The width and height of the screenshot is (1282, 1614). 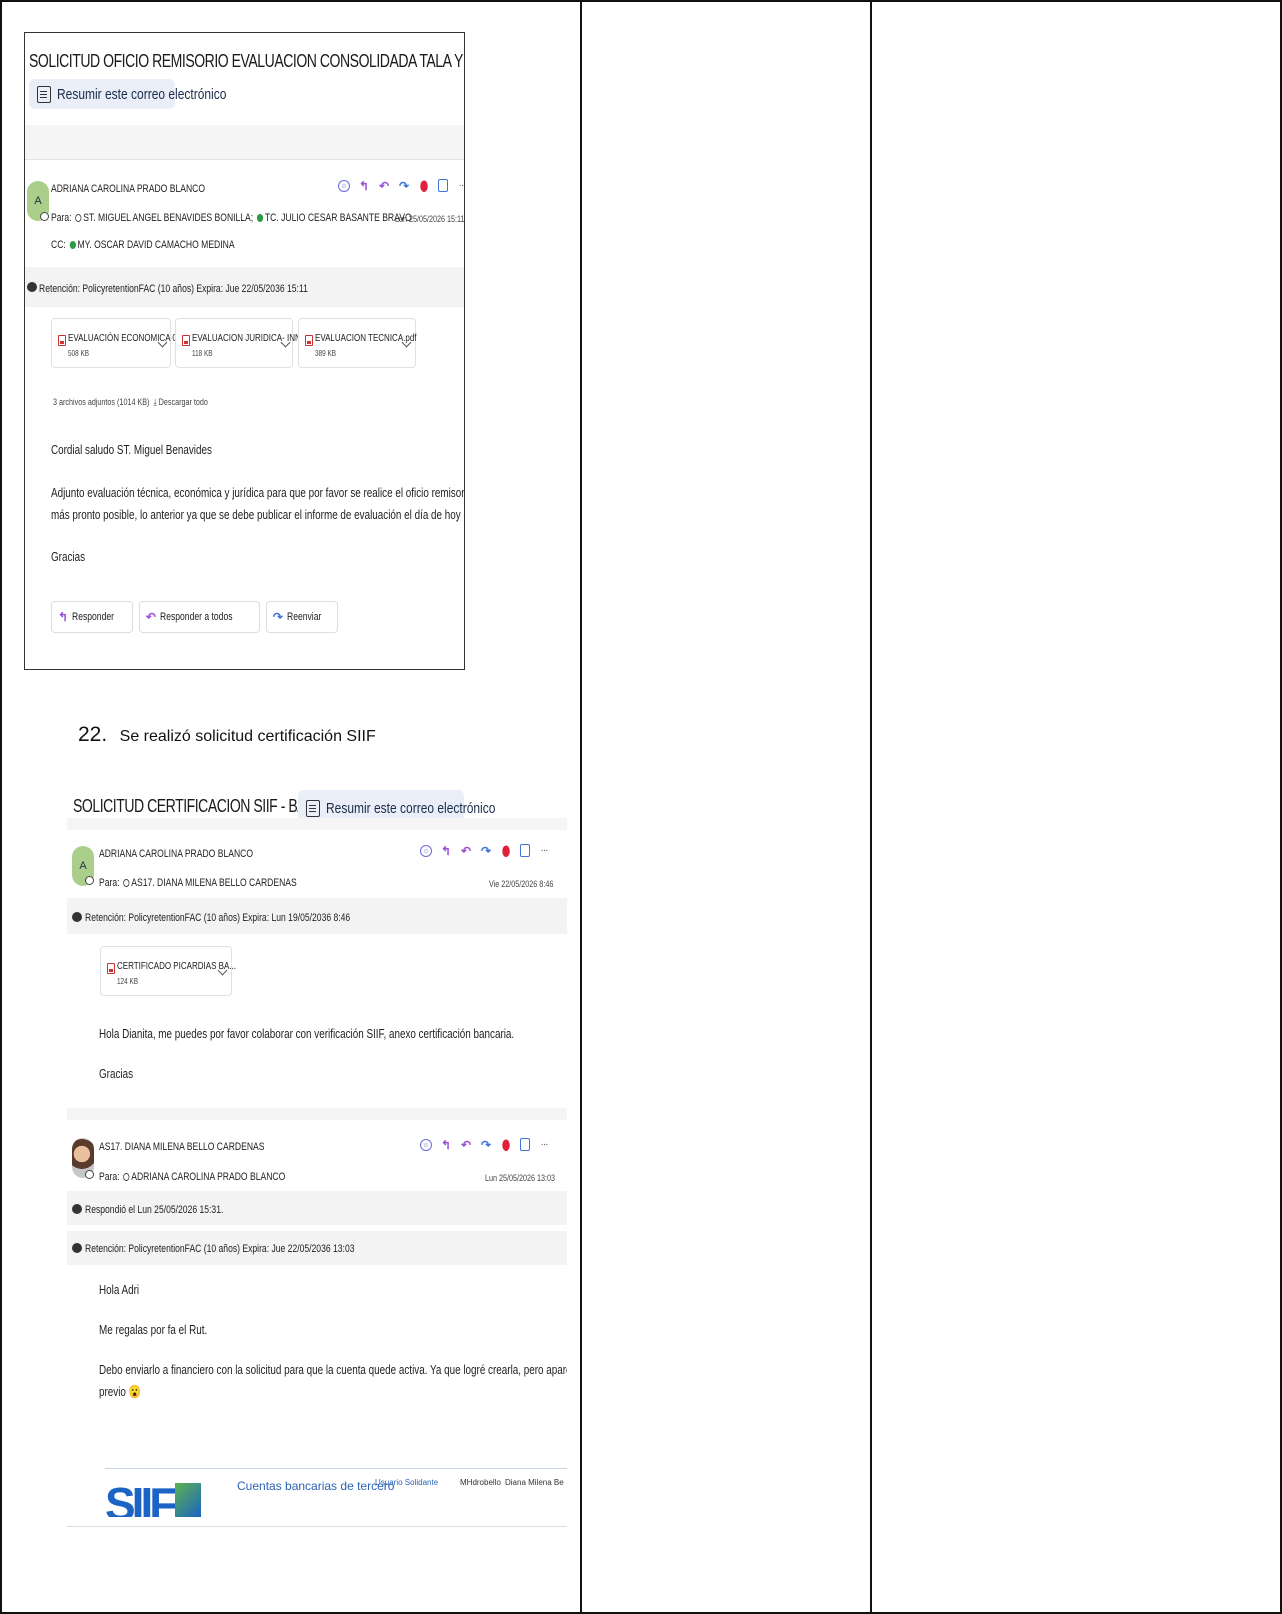 What do you see at coordinates (213, 883) in the screenshot?
I see `recipient: AS17. DIANA MILENA BELLO CARDENAS` at bounding box center [213, 883].